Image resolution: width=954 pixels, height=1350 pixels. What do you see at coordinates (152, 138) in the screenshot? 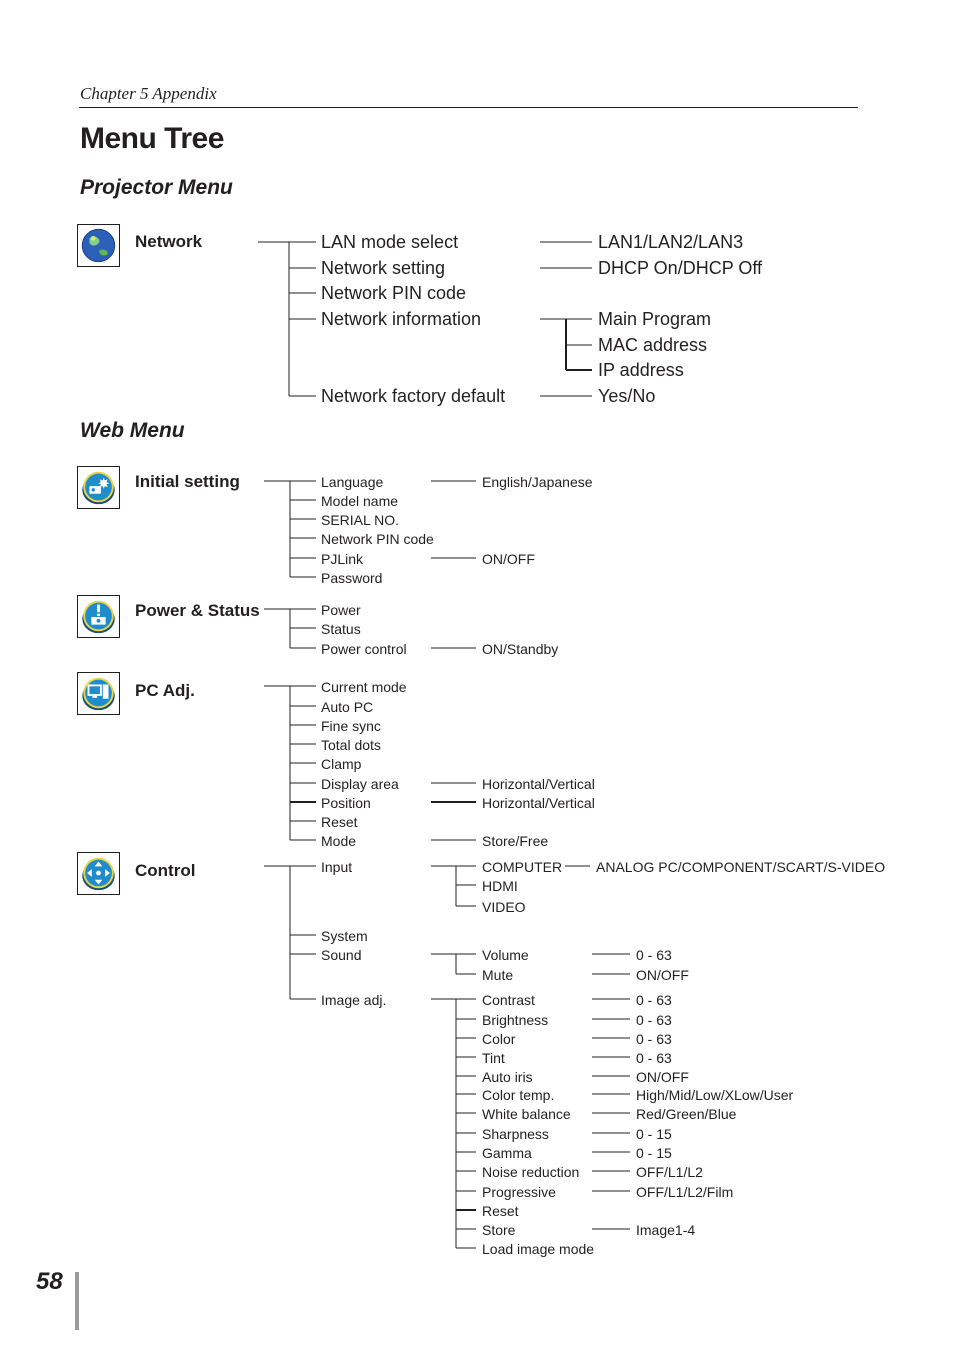
I see `page-title: Menu Tree` at bounding box center [152, 138].